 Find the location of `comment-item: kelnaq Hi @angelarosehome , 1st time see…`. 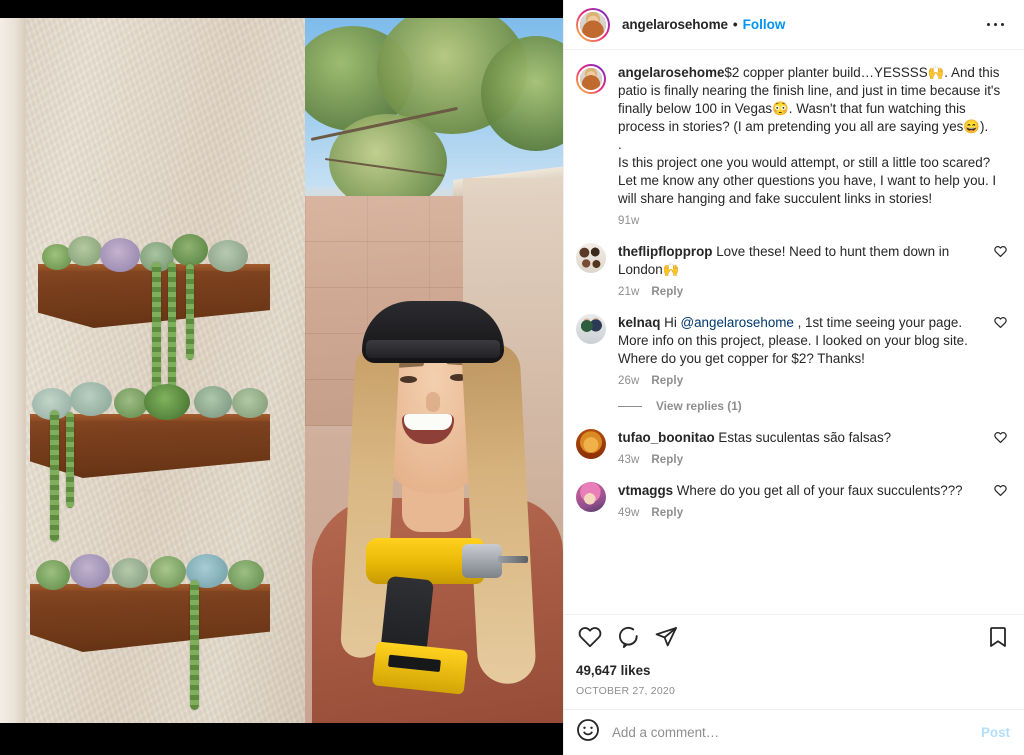

comment-item: kelnaq Hi @angelarosehome , 1st time see… is located at coordinates (793, 350).